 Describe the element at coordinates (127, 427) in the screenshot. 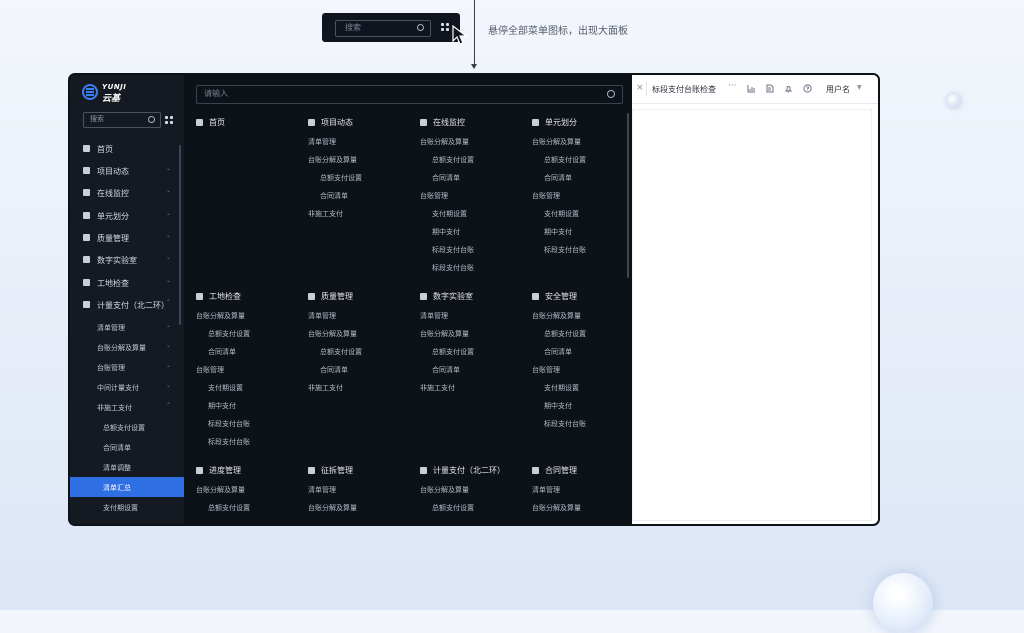

I see `sidebar-subitem: 总额支付设置` at that location.